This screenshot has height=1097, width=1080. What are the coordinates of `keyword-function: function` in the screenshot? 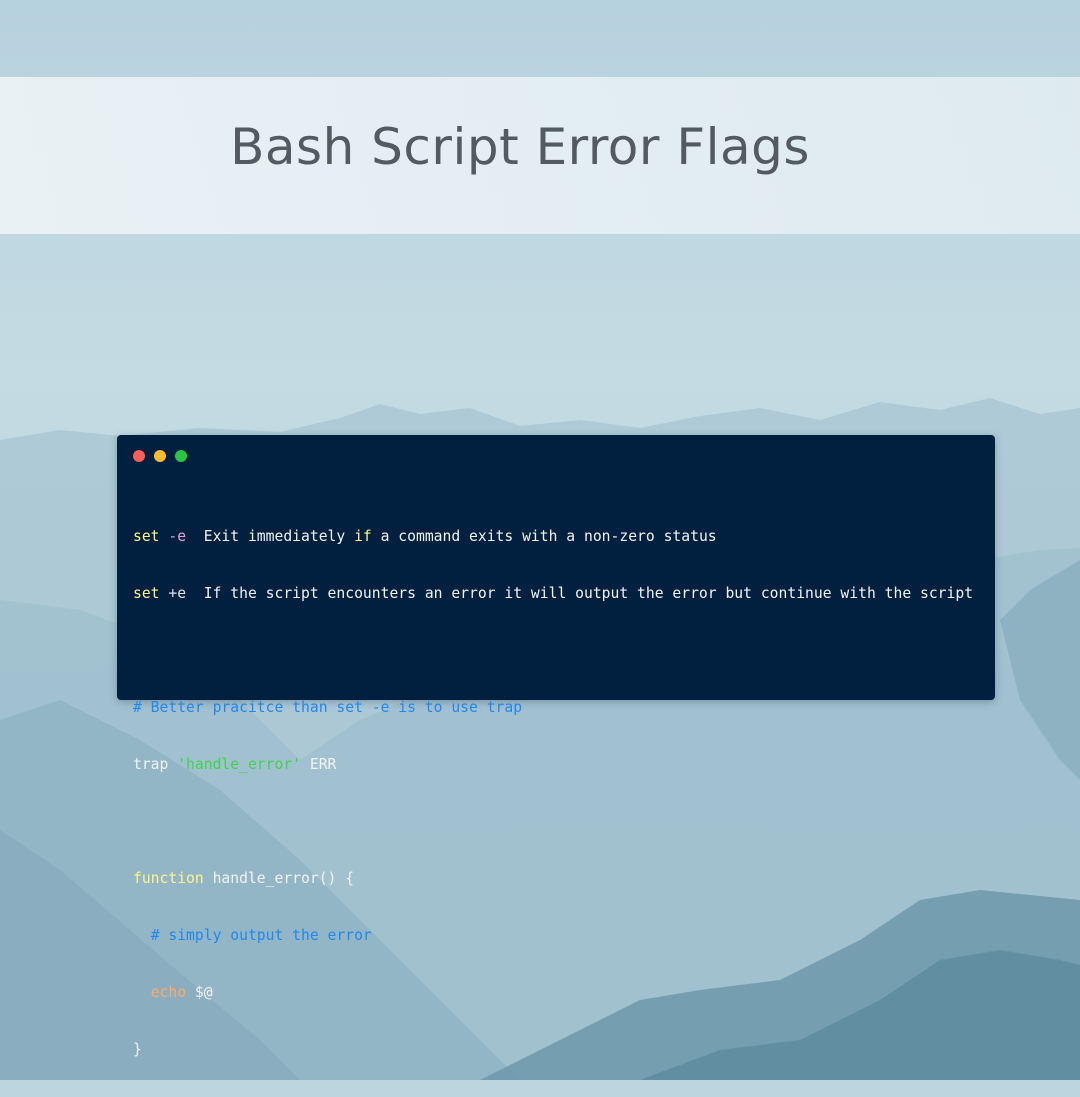 It's located at (168, 878).